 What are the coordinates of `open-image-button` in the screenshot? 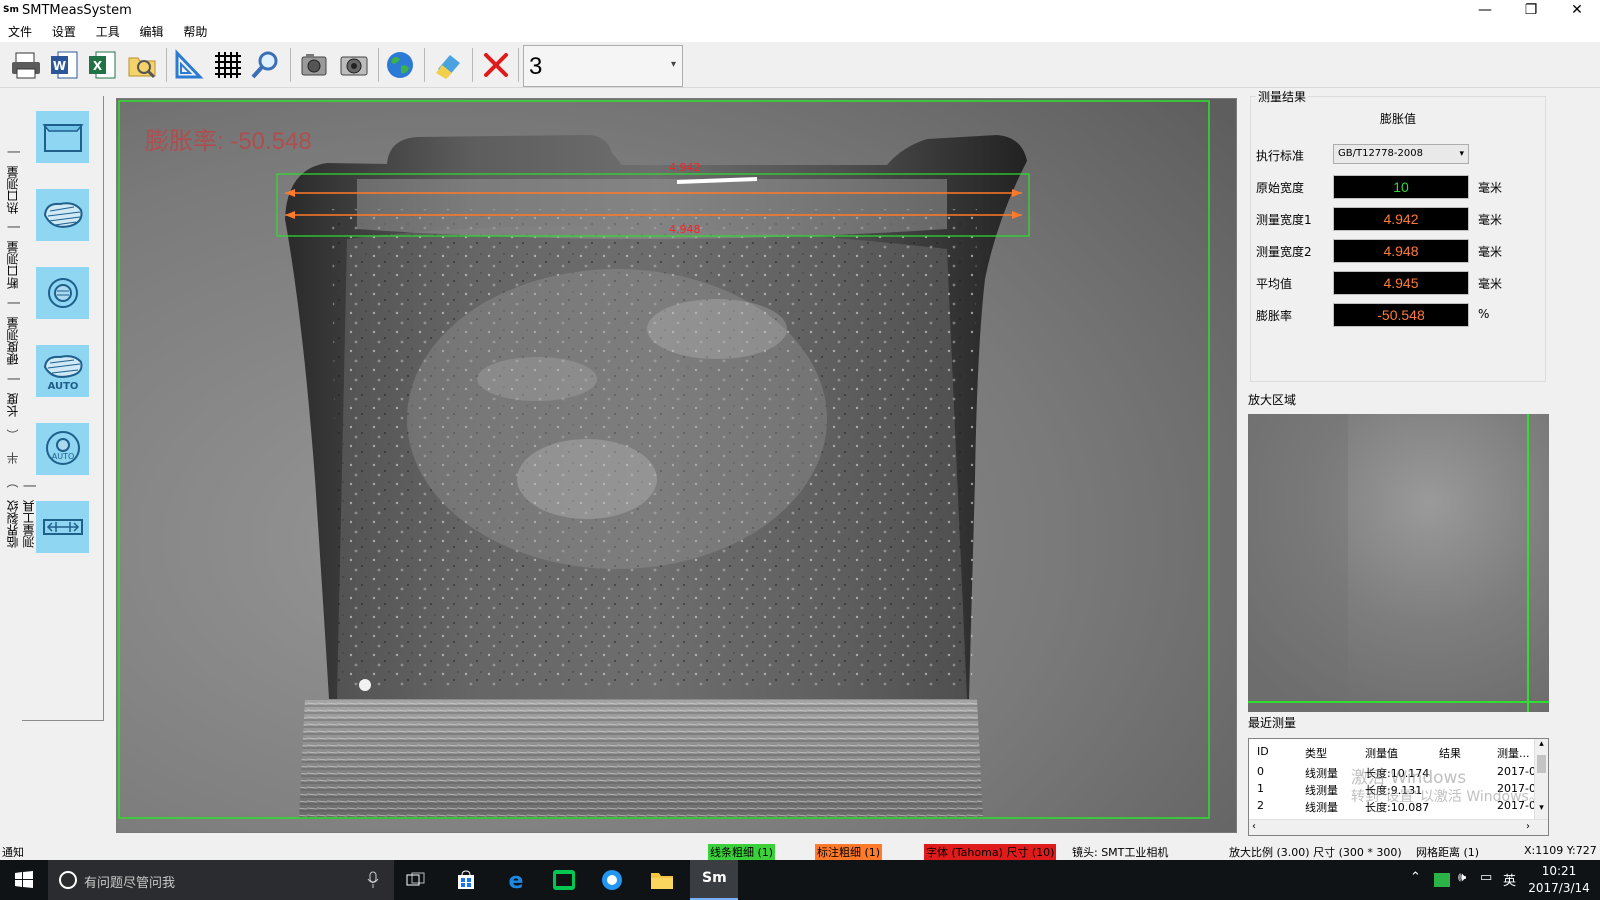 It's located at (142, 65).